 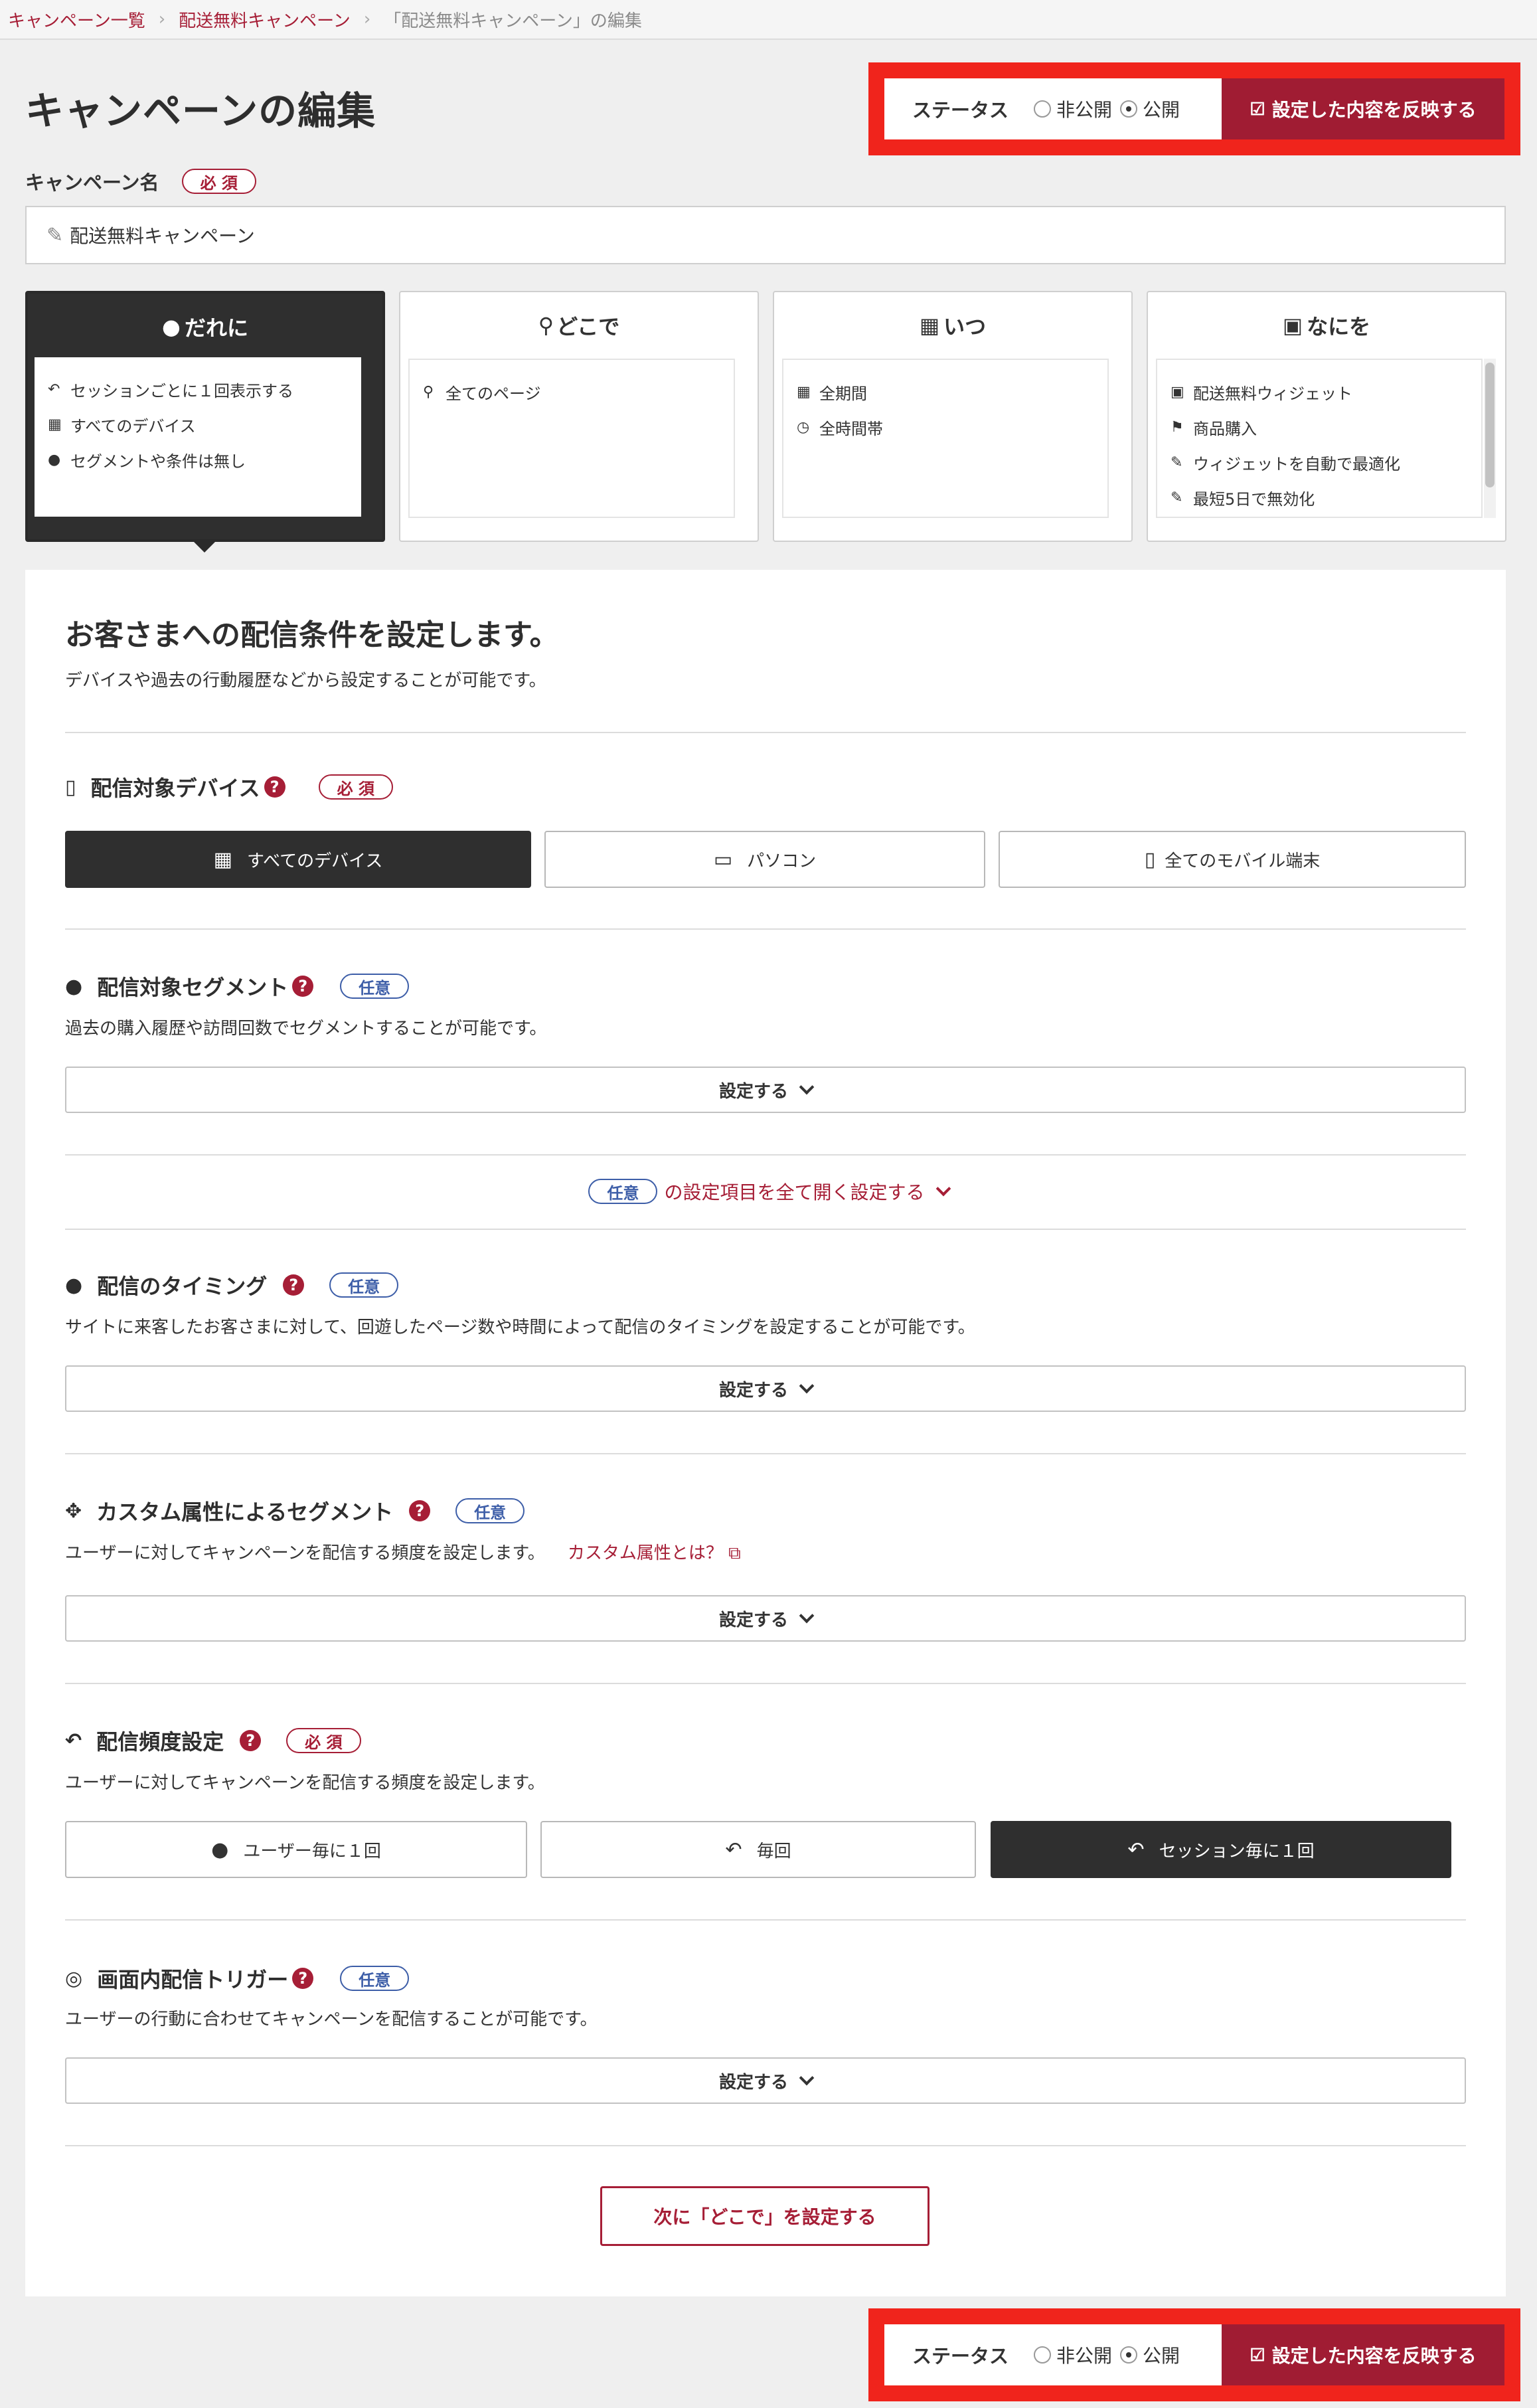 I want to click on list-item: ✎ 最短5日で無効化, so click(x=1319, y=498).